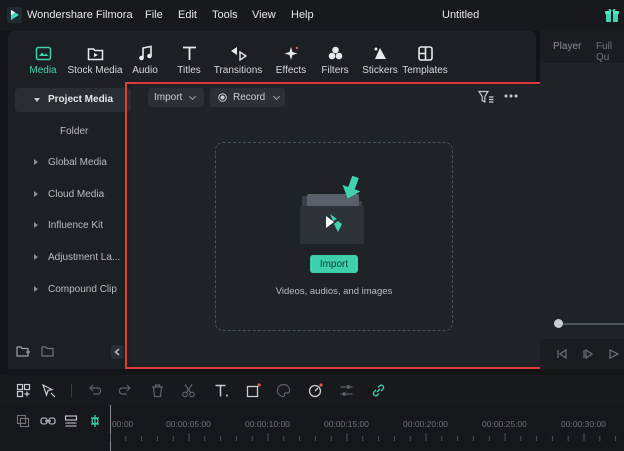 This screenshot has height=451, width=624. What do you see at coordinates (335, 70) in the screenshot?
I see `tool-filters-label: Filters` at bounding box center [335, 70].